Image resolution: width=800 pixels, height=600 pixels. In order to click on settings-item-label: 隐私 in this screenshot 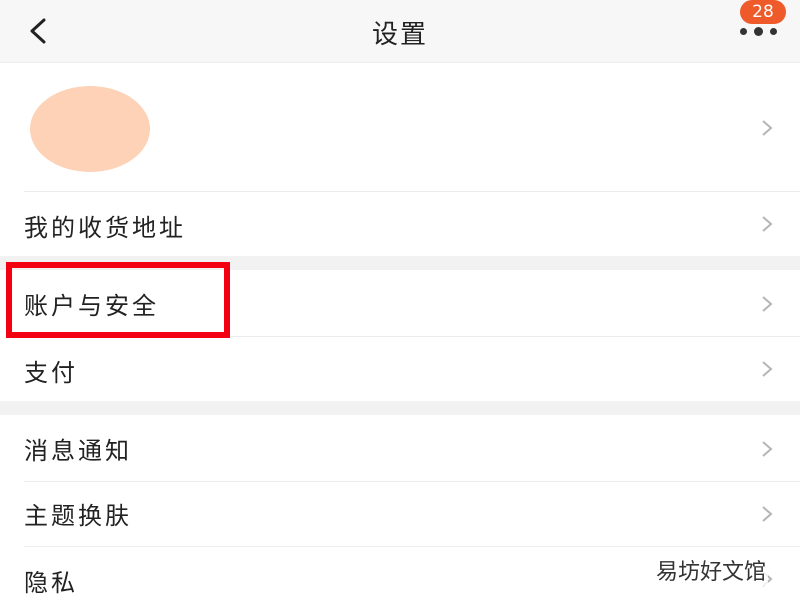, I will do `click(51, 583)`.